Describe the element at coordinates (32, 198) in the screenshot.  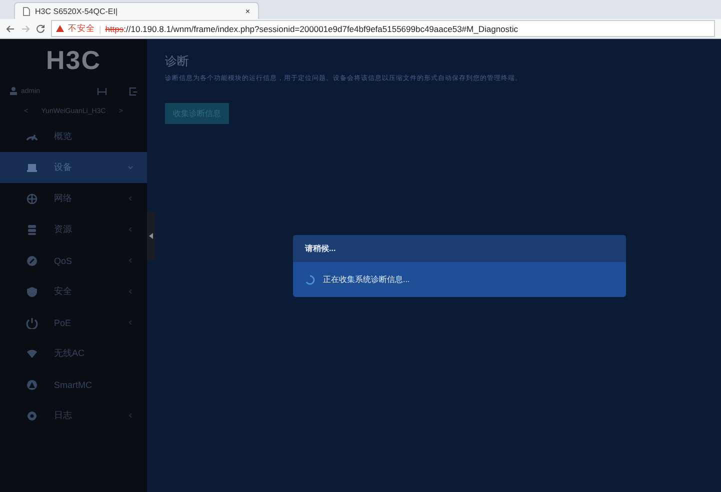
I see `globe-icon` at that location.